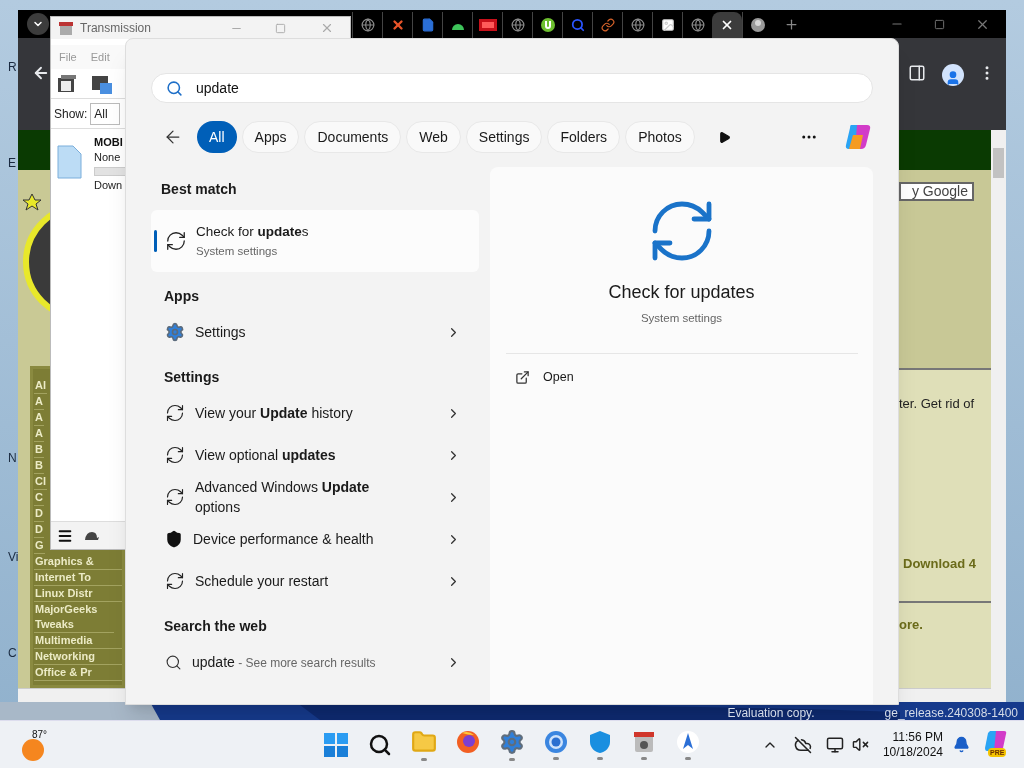  I want to click on category-link: Al, so click(40, 386).